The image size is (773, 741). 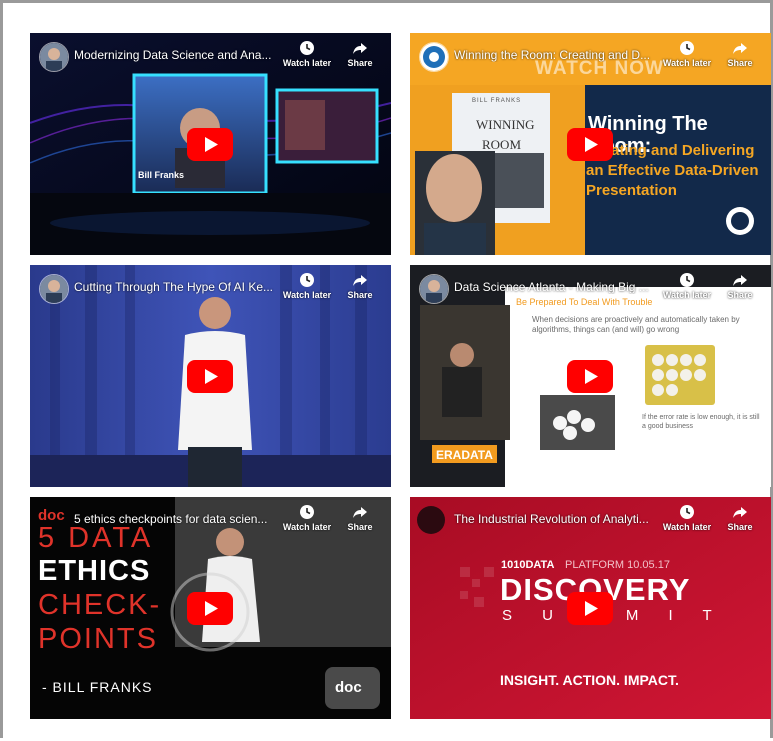 I want to click on ethics-line-4: POINTS, so click(x=98, y=639).